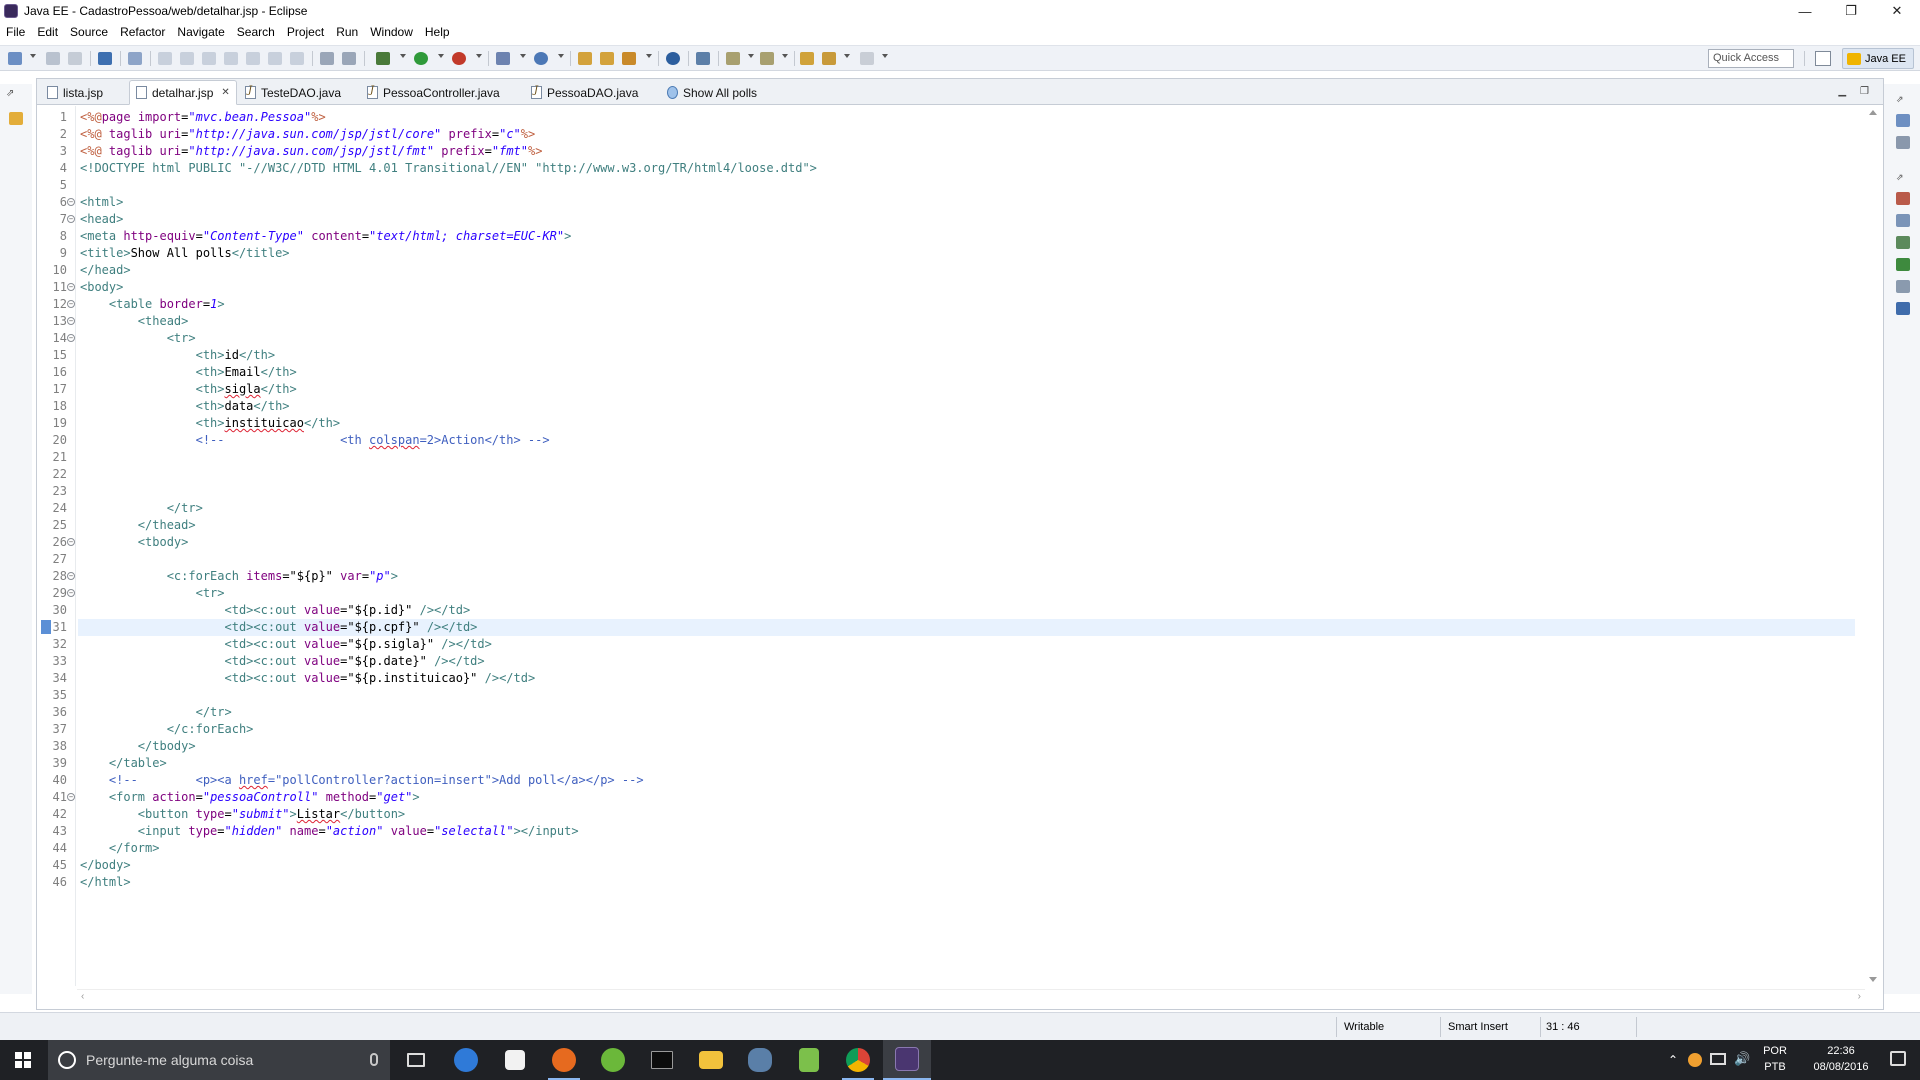 The image size is (1920, 1080). Describe the element at coordinates (16, 118) in the screenshot. I see `project-explorer-icon` at that location.